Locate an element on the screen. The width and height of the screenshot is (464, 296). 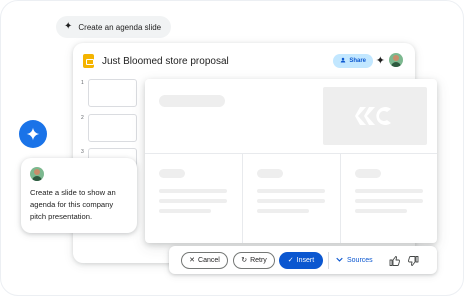
refresh-icon: ↻ is located at coordinates (244, 260).